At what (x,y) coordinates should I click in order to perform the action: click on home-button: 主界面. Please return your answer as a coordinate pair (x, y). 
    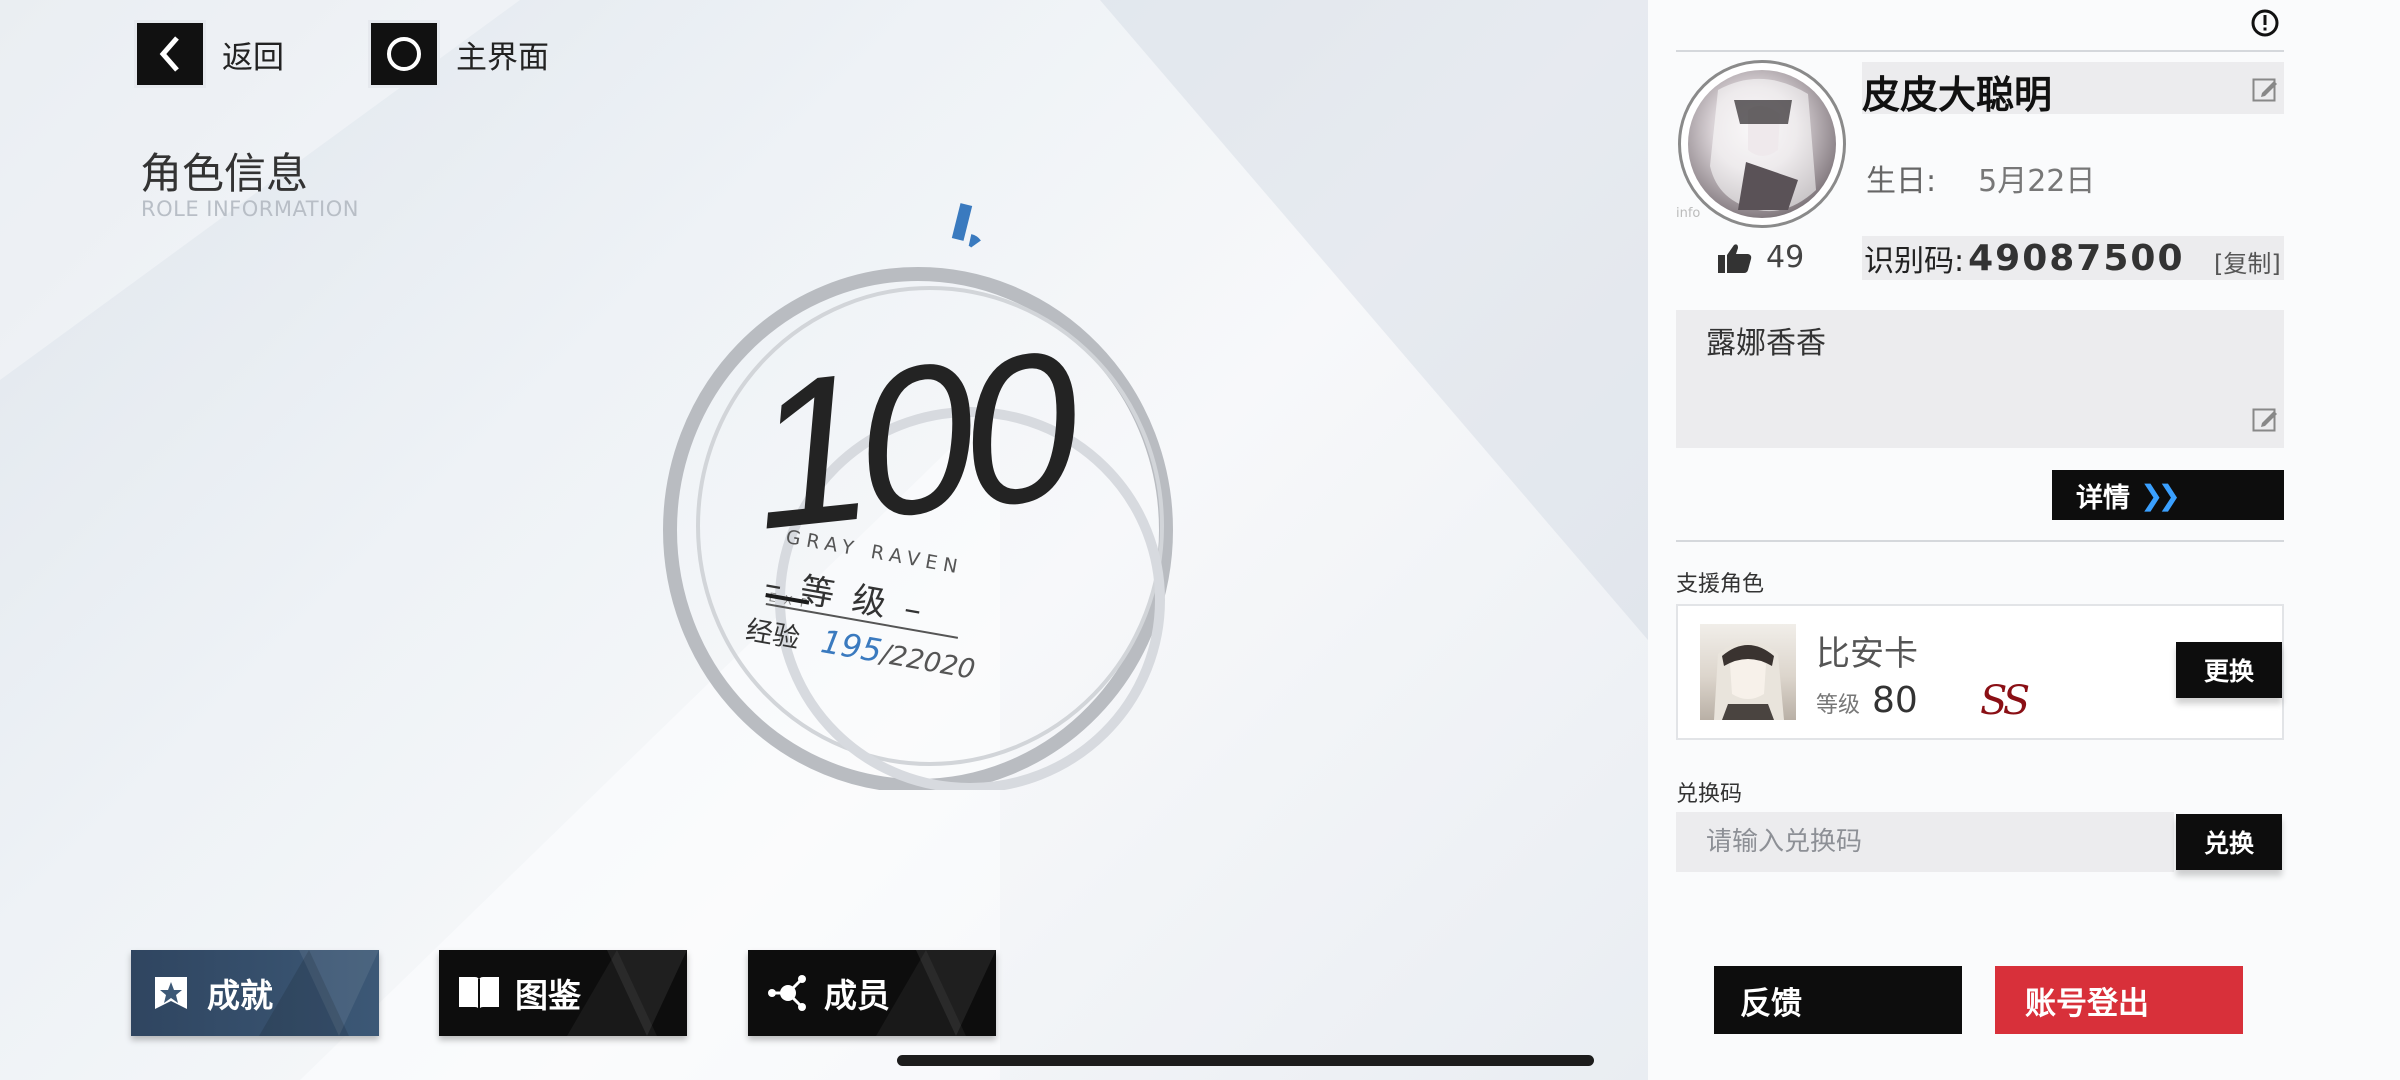
    Looking at the image, I should click on (458, 54).